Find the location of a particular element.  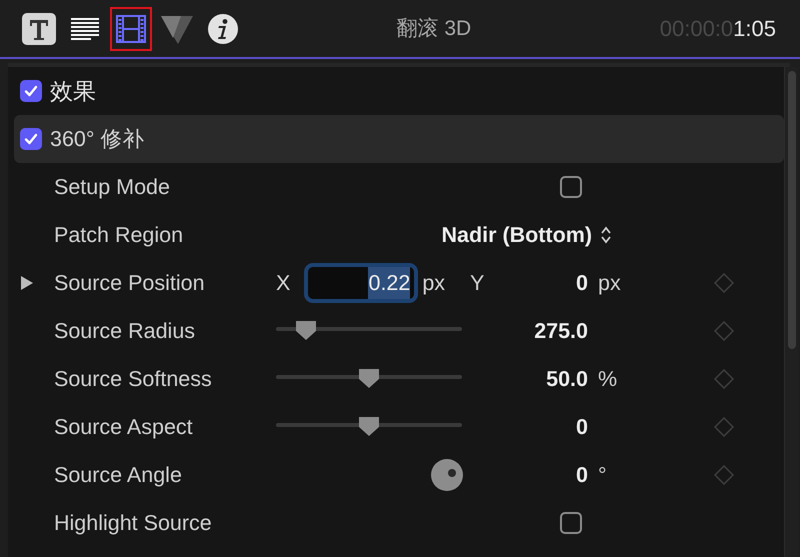

parameter-label: Source Aspect is located at coordinates (124, 427).